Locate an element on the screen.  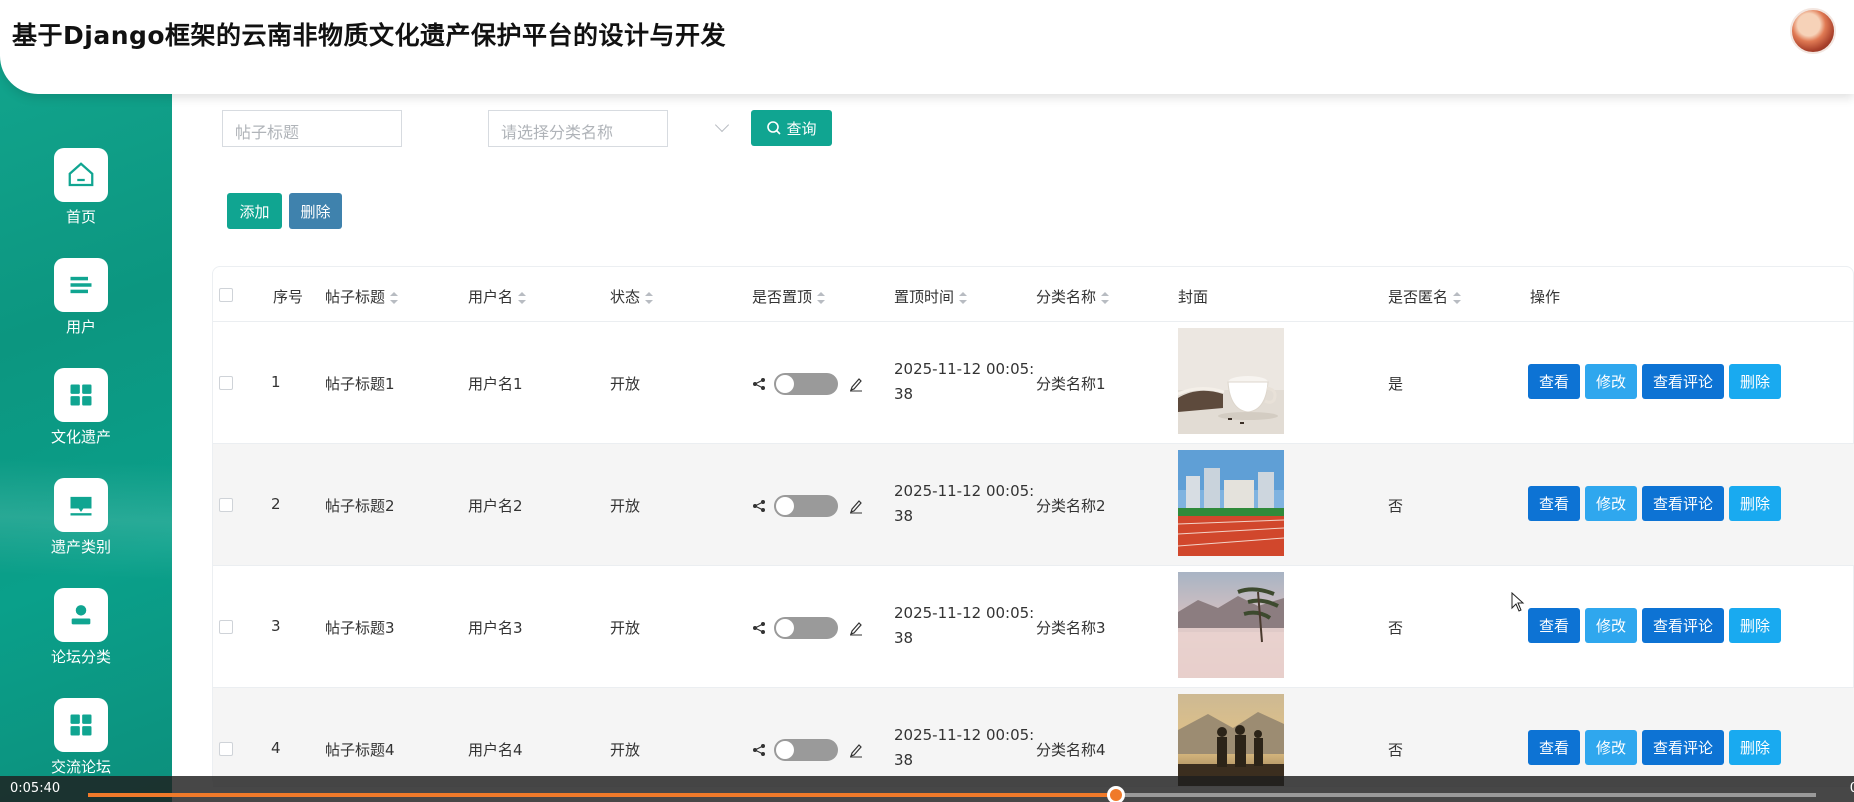
top-header: 基于Django框架的云南非物质文化遗产保护平台的设计与开发 is located at coordinates (927, 47).